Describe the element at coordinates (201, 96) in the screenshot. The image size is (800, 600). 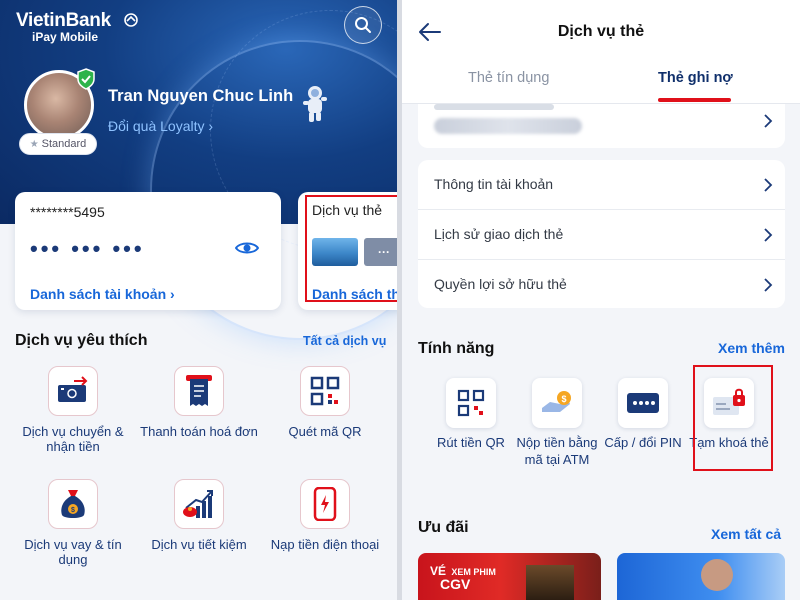
I see `user-name: Tran Nguyen Chuc Linh` at that location.